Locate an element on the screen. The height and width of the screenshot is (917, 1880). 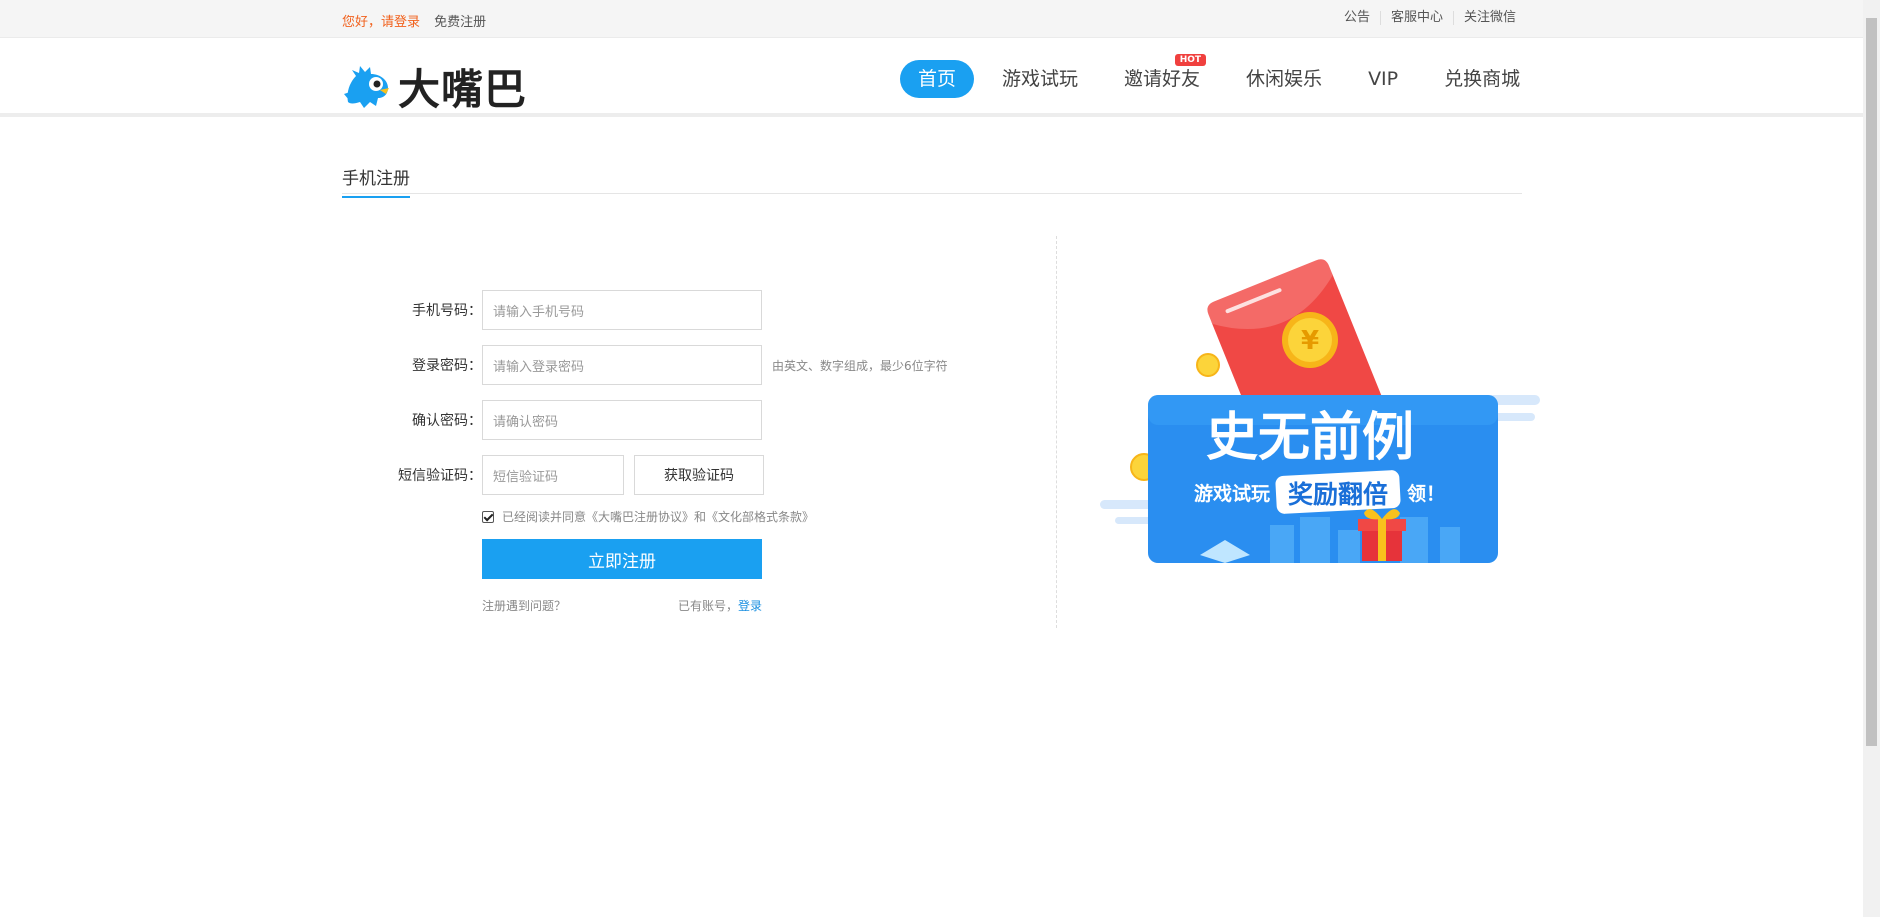
agree-checkbox is located at coordinates (488, 516).